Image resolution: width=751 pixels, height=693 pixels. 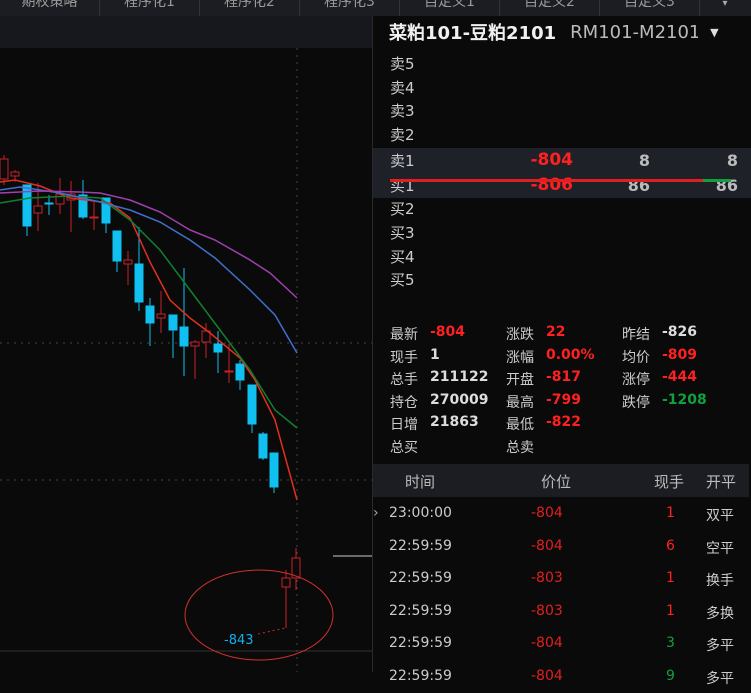 What do you see at coordinates (404, 380) in the screenshot?
I see `stat-label: 总手` at bounding box center [404, 380].